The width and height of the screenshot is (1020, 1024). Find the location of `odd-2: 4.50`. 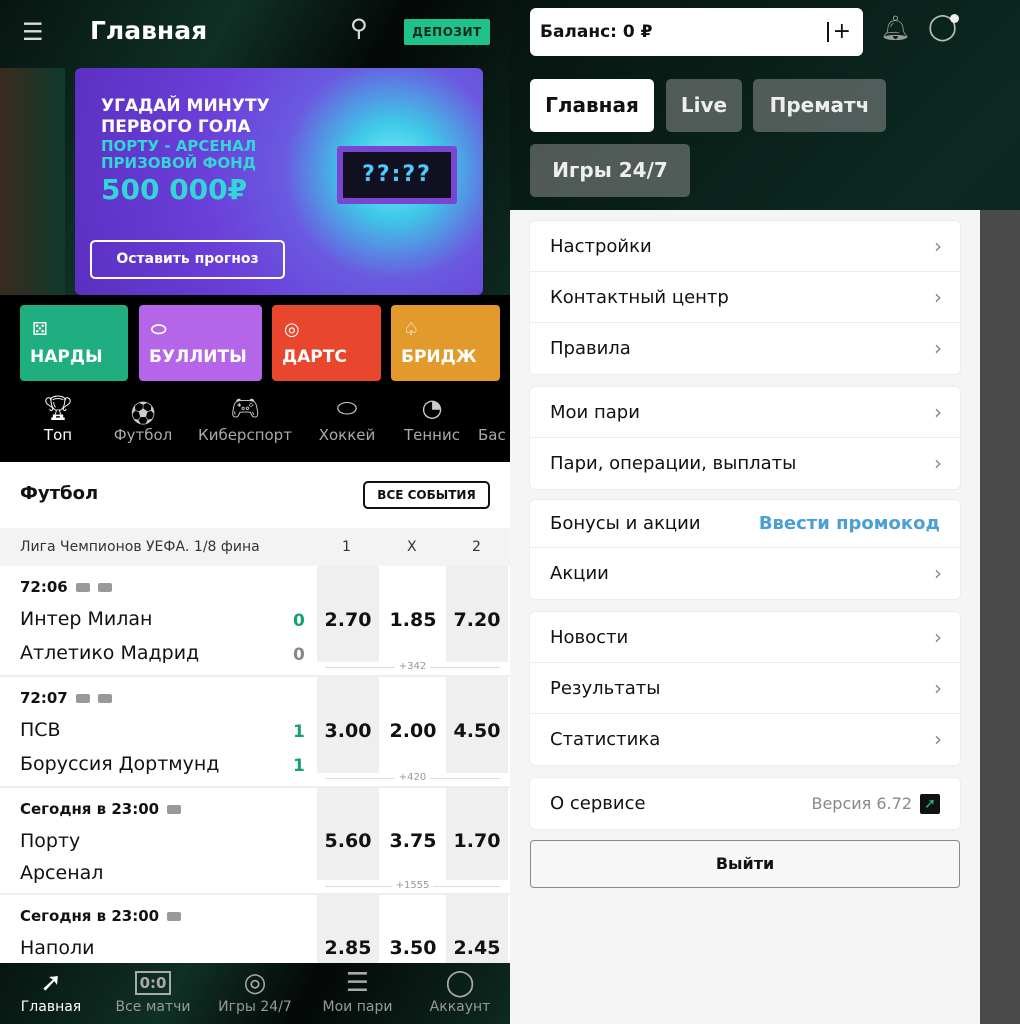

odd-2: 4.50 is located at coordinates (477, 725).